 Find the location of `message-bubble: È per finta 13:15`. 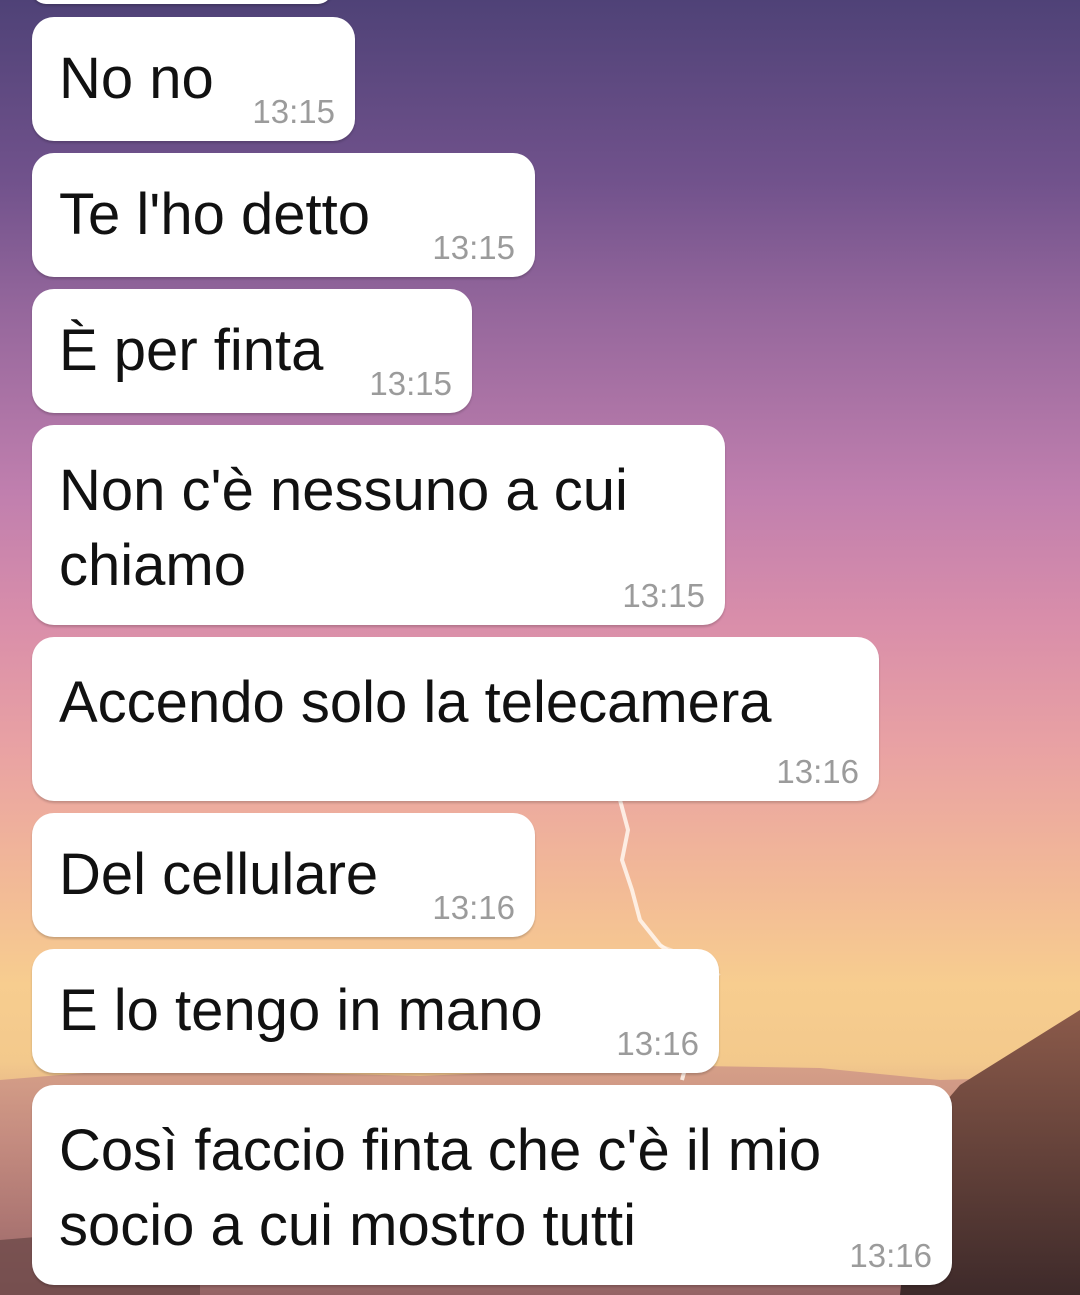

message-bubble: È per finta 13:15 is located at coordinates (252, 351).